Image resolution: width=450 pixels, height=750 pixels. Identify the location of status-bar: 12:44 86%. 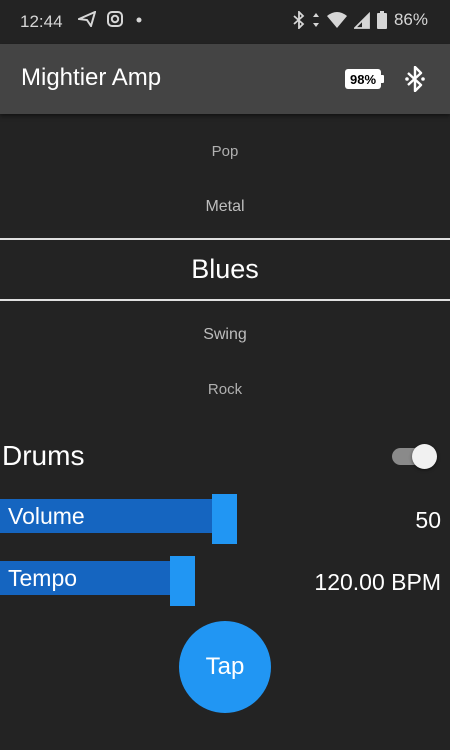
(225, 22).